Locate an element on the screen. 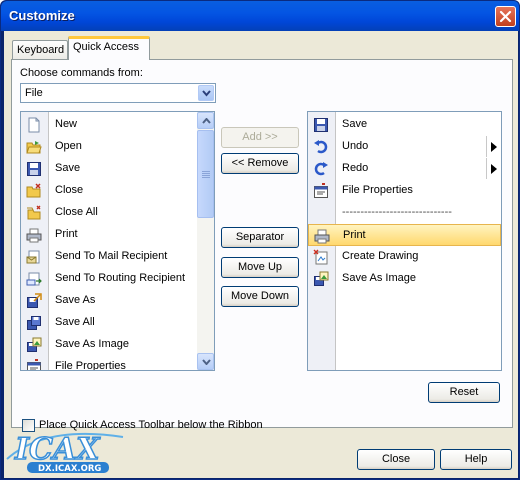 This screenshot has height=480, width=520. list-item-label: Close All is located at coordinates (76, 212).